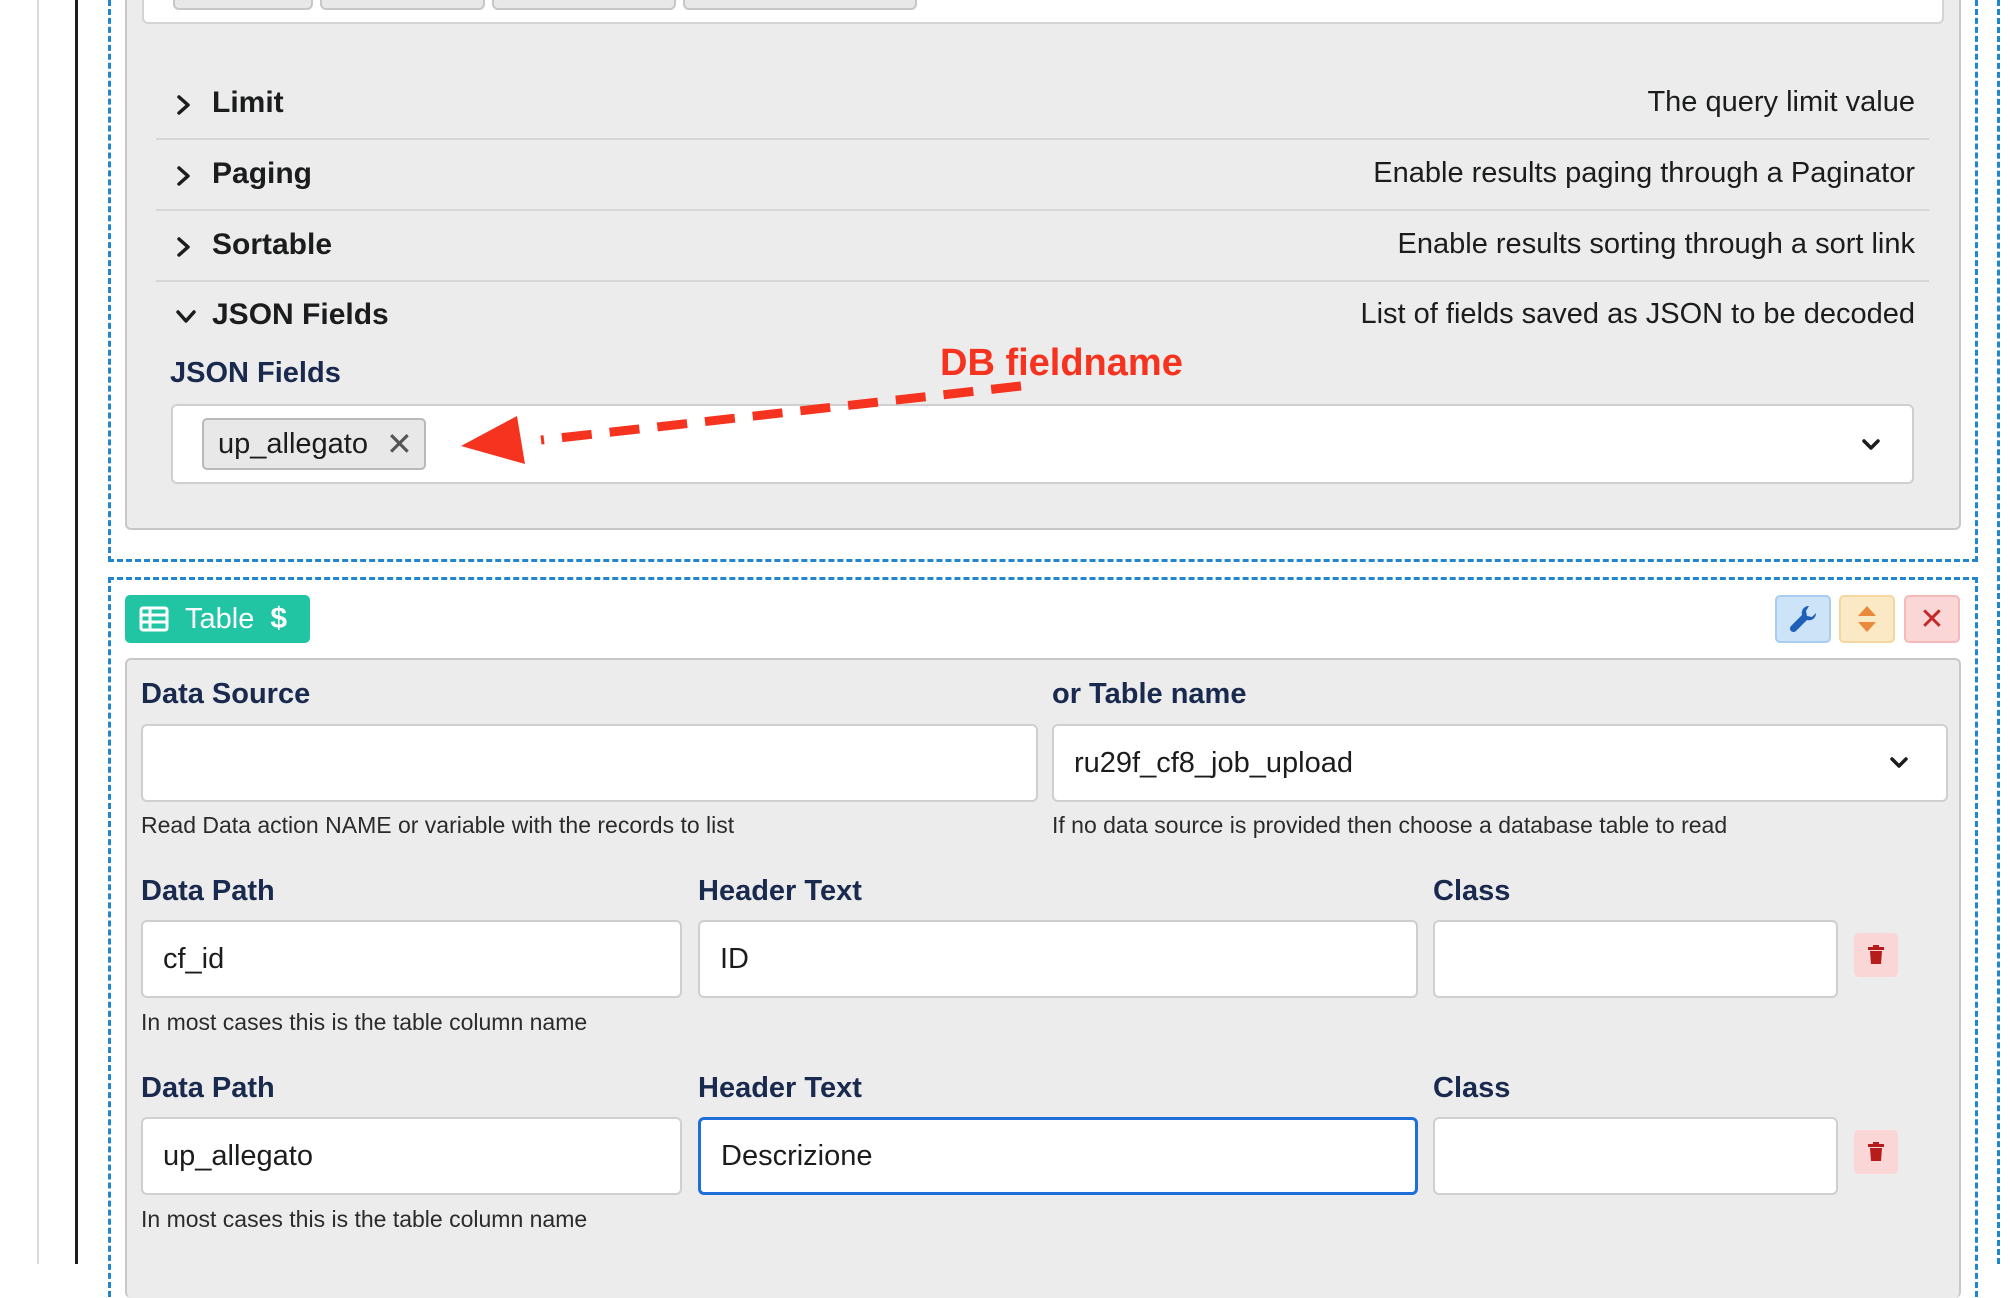 Image resolution: width=2010 pixels, height=1298 pixels. I want to click on table-tag-label: Table, so click(220, 618).